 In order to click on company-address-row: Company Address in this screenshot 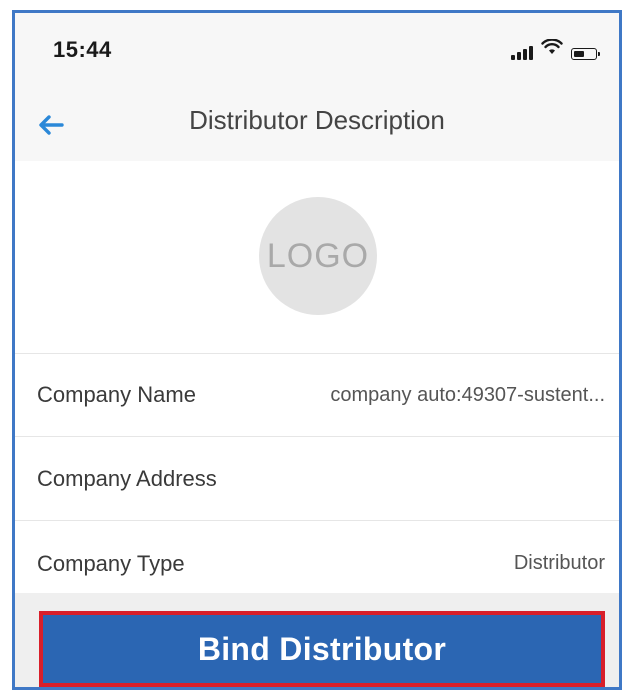, I will do `click(317, 479)`.